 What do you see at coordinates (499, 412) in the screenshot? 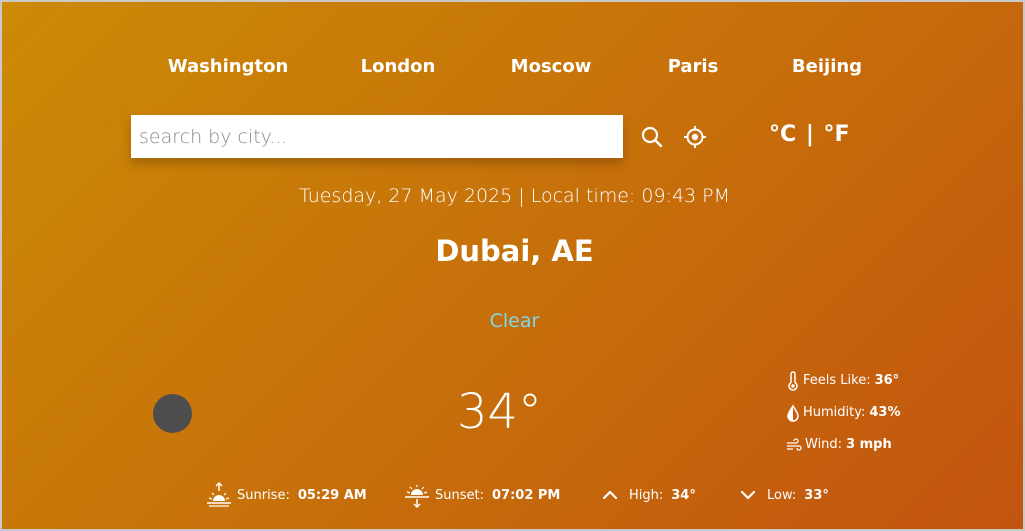
I see `current-temperature: 34°` at bounding box center [499, 412].